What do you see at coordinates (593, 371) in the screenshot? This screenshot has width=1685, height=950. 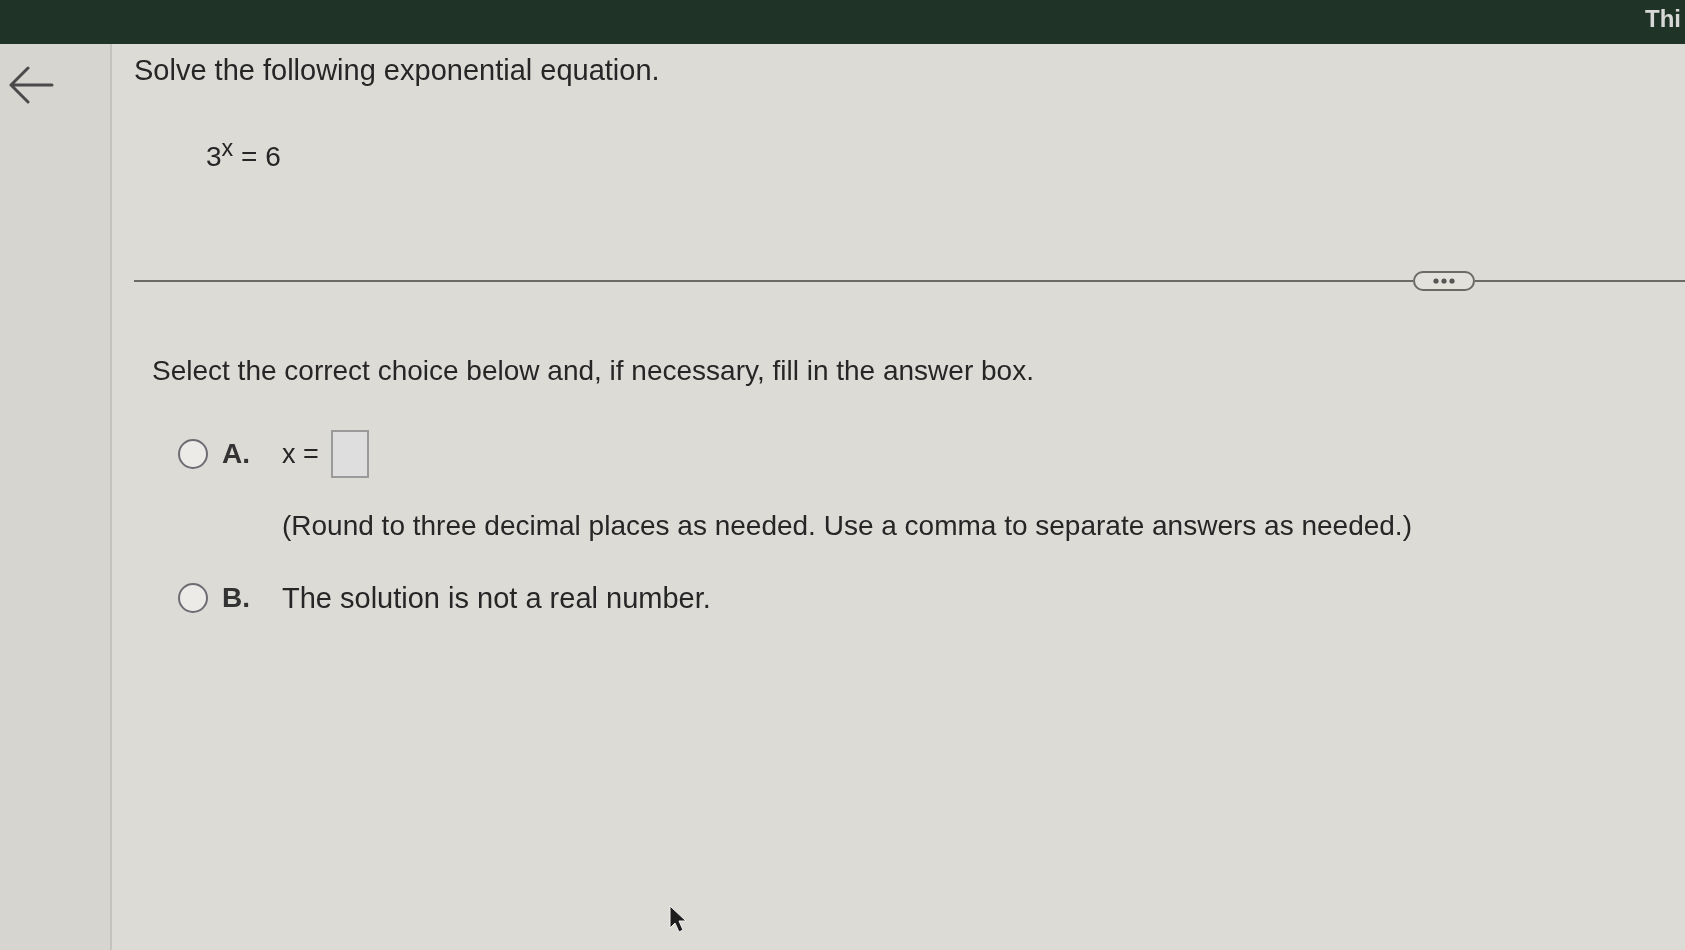 I see `prompt-text: Select the correct choice below and, if necessary, fill in the answer box.` at bounding box center [593, 371].